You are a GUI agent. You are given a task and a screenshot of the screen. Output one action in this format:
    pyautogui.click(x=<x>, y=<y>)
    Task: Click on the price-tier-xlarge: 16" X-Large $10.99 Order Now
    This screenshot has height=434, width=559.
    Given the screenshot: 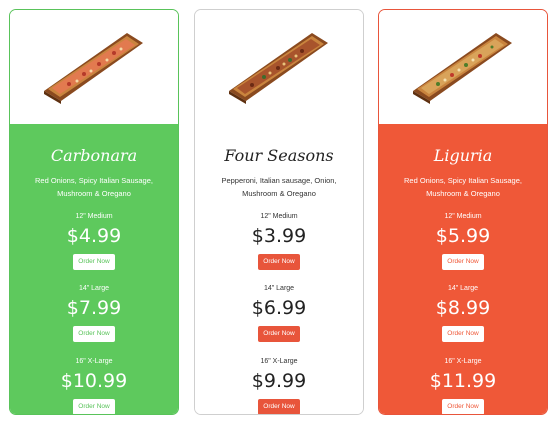 What is the action you would take?
    pyautogui.click(x=94, y=385)
    